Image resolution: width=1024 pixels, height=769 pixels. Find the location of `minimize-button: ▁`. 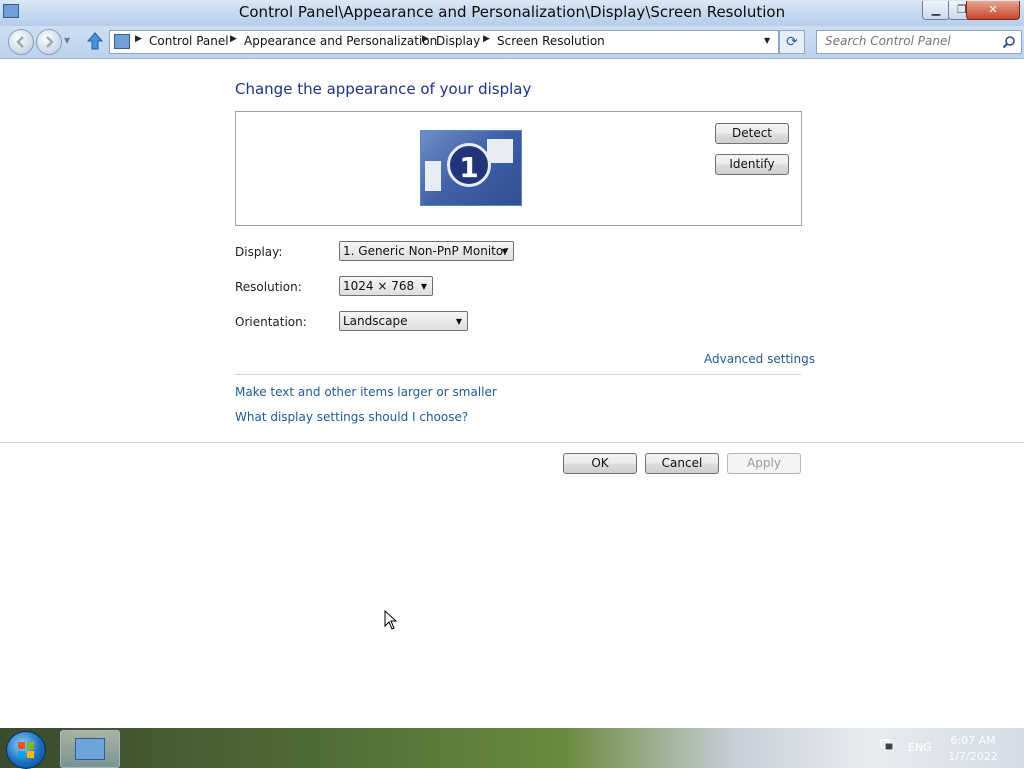

minimize-button: ▁ is located at coordinates (936, 10).